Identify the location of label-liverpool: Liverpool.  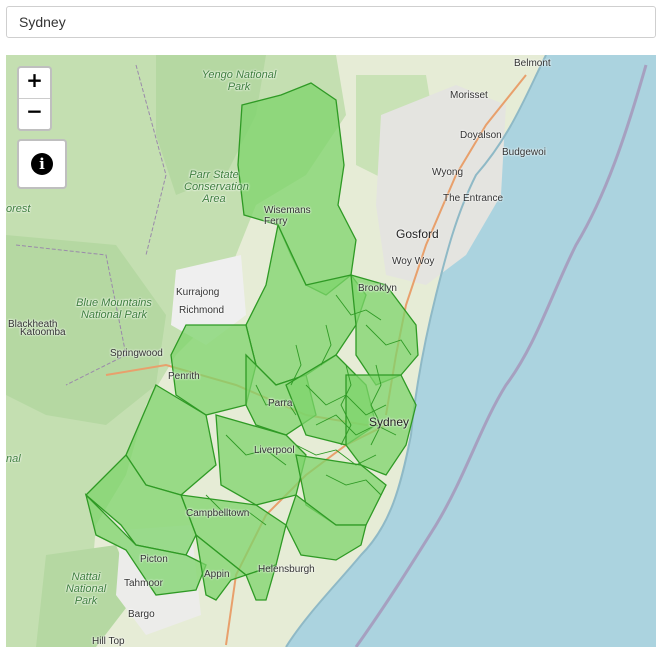
(274, 450).